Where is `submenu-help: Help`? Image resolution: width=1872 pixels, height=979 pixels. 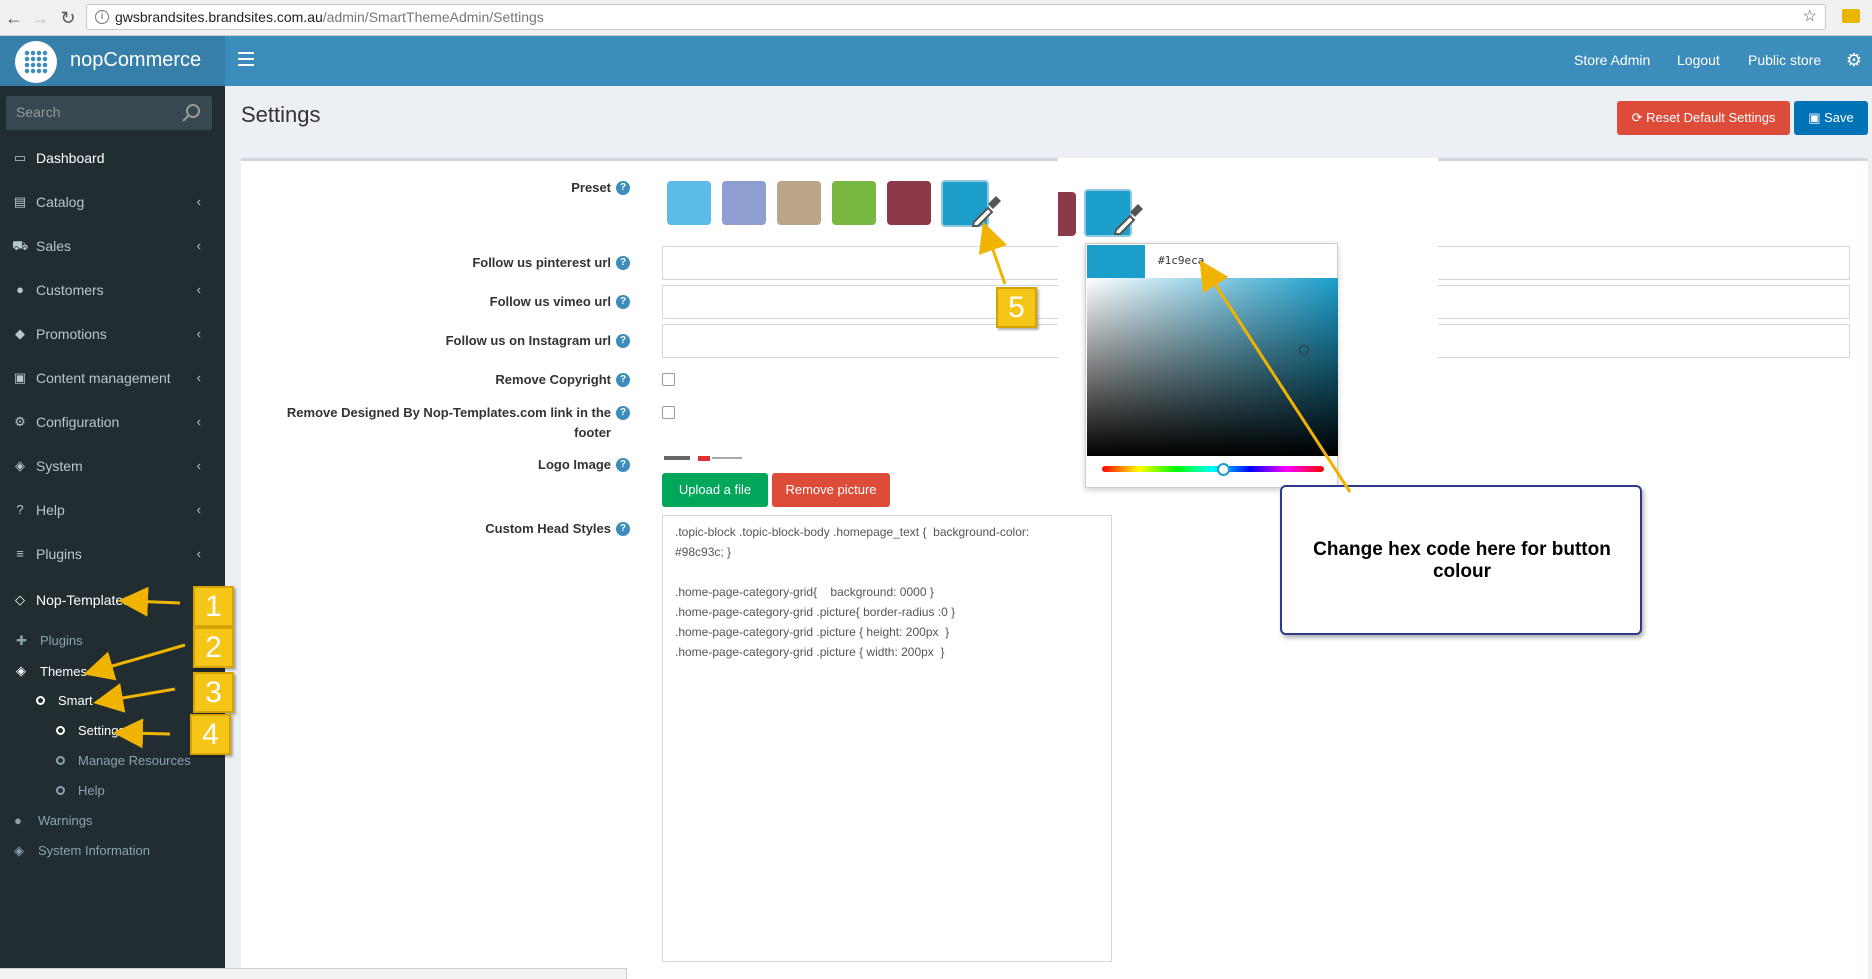
submenu-help: Help is located at coordinates (91, 790).